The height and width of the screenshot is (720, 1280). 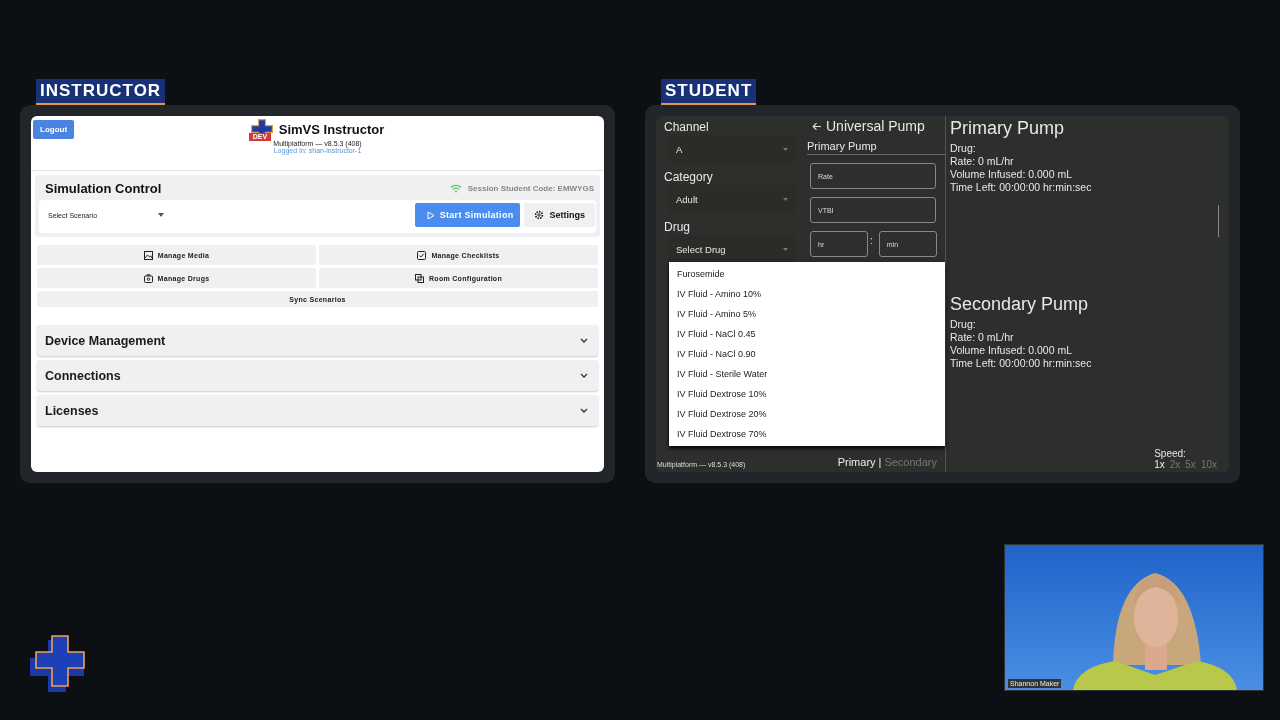 What do you see at coordinates (331, 129) in the screenshot?
I see `app-title: SimVS Instructor` at bounding box center [331, 129].